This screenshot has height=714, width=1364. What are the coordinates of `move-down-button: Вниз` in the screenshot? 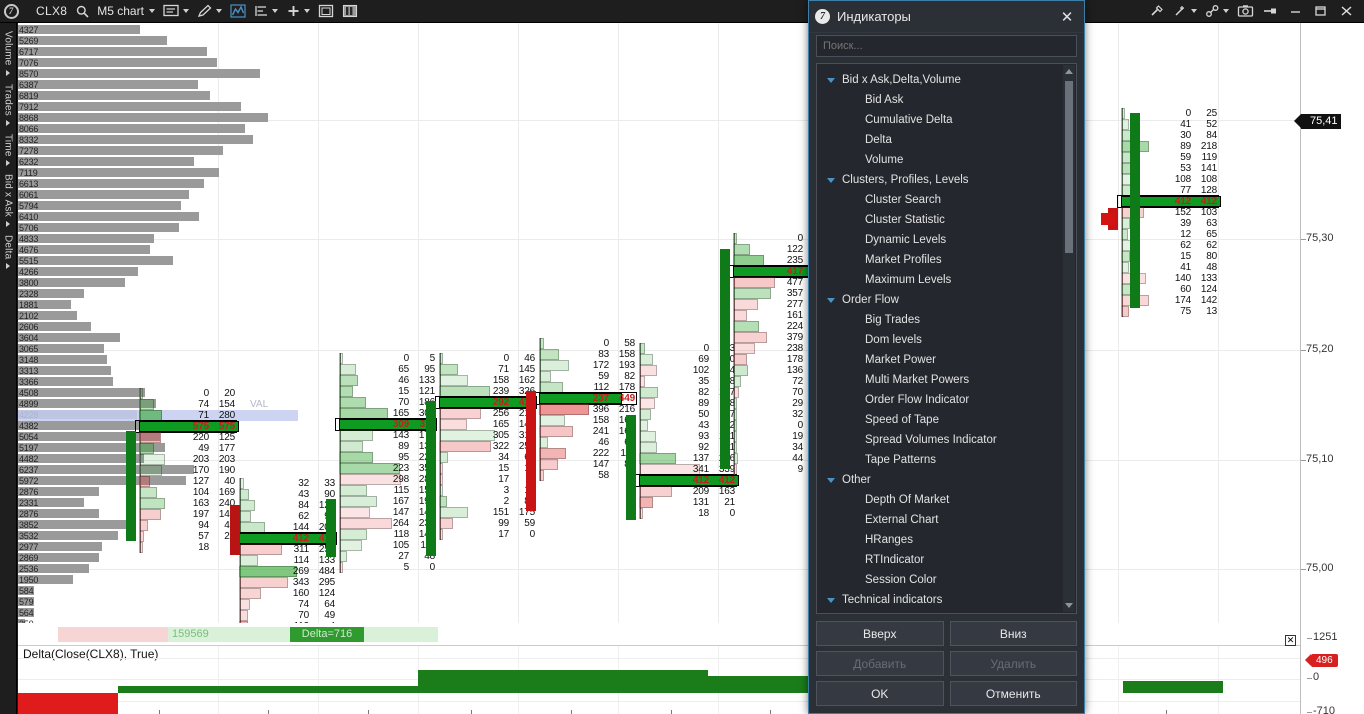 It's located at (1013, 633).